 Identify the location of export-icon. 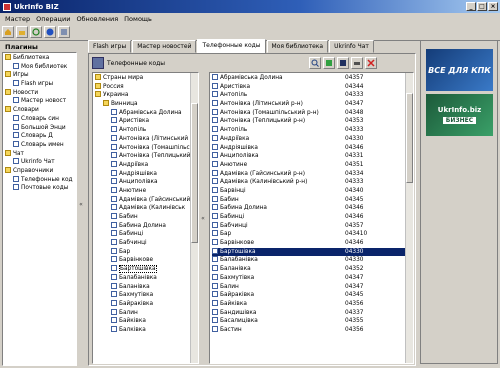
(329, 63).